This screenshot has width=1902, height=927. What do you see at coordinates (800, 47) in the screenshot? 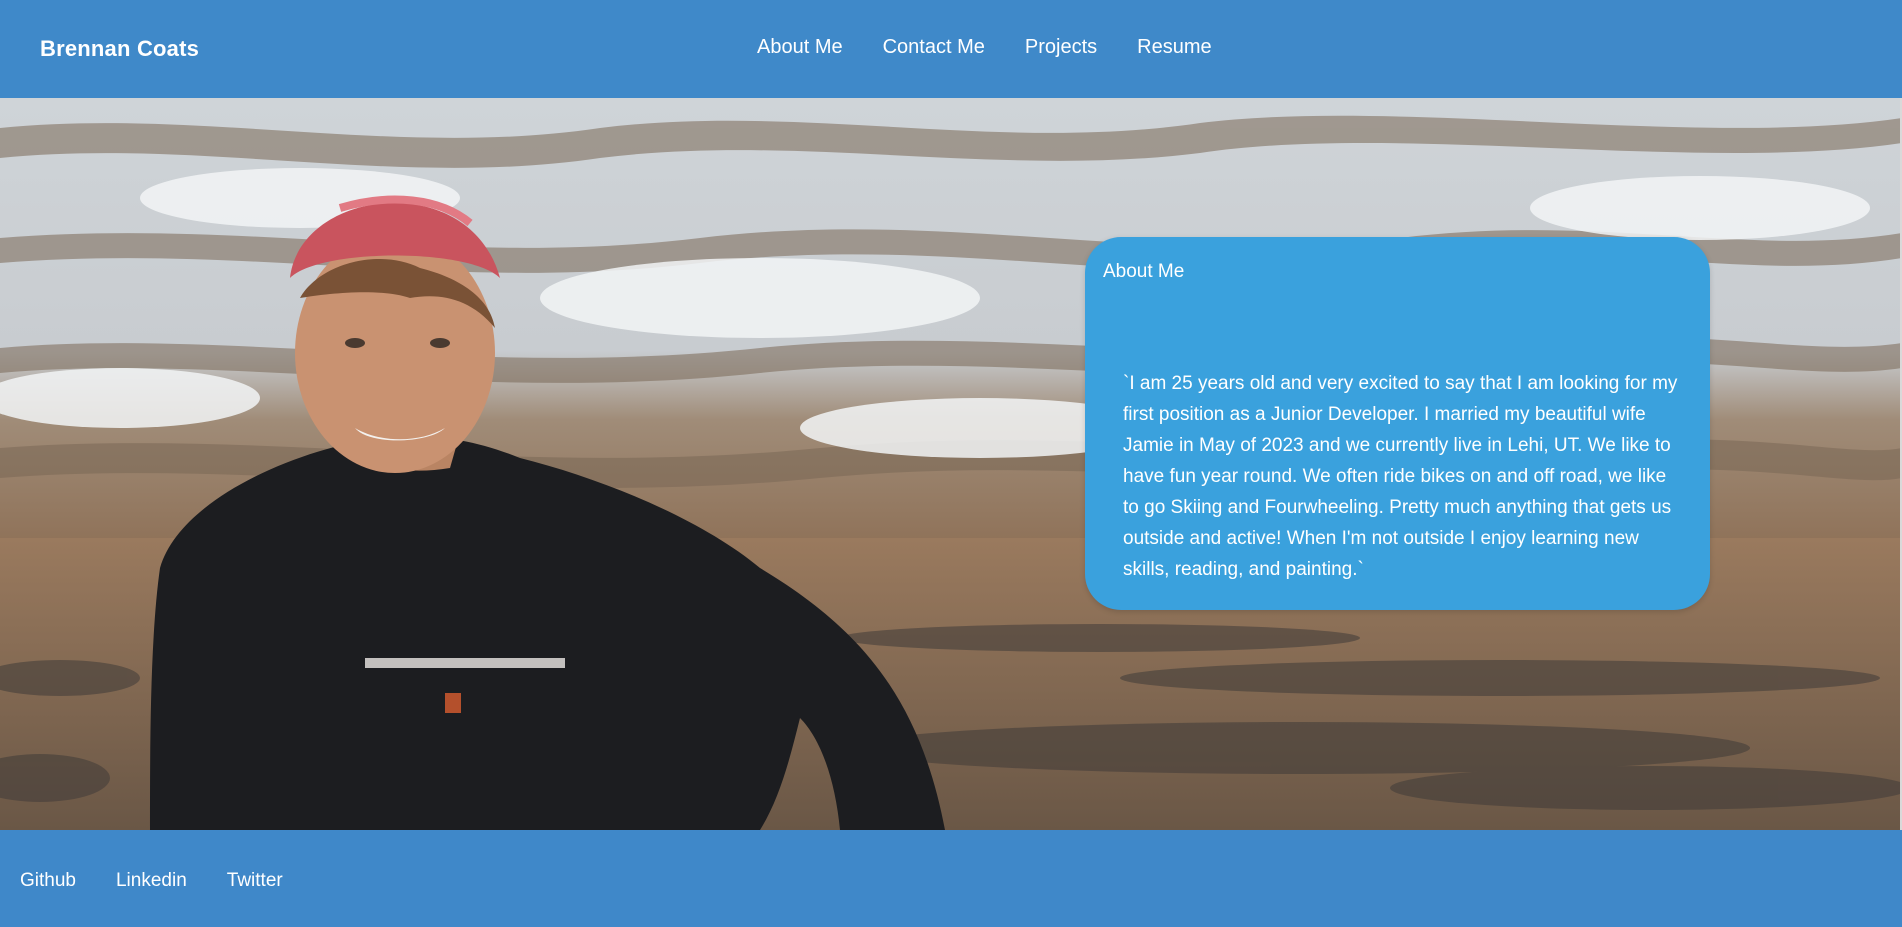
I see `nav-about-me: About Me` at bounding box center [800, 47].